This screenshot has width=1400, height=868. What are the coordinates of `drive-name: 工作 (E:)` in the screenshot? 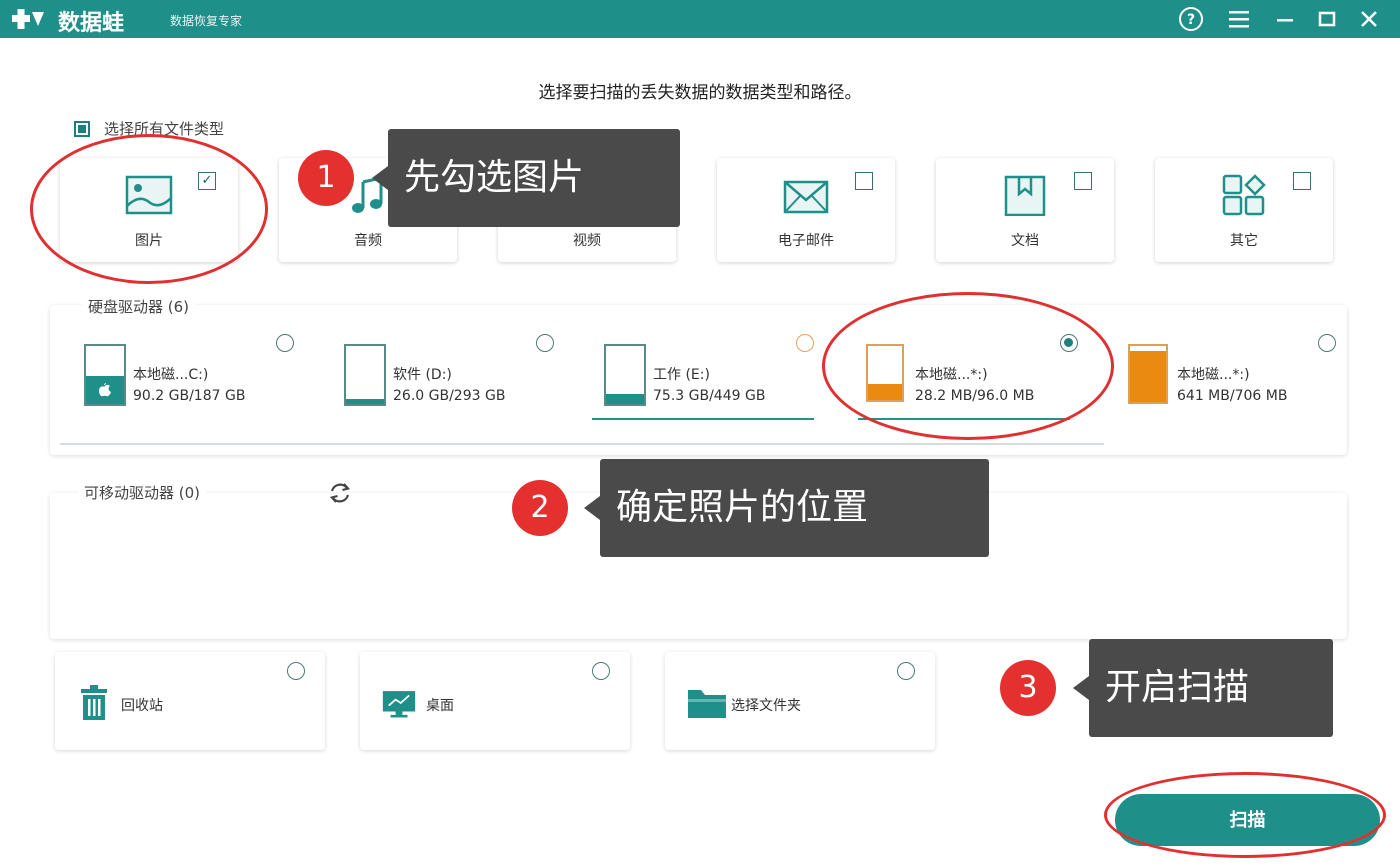 It's located at (681, 375).